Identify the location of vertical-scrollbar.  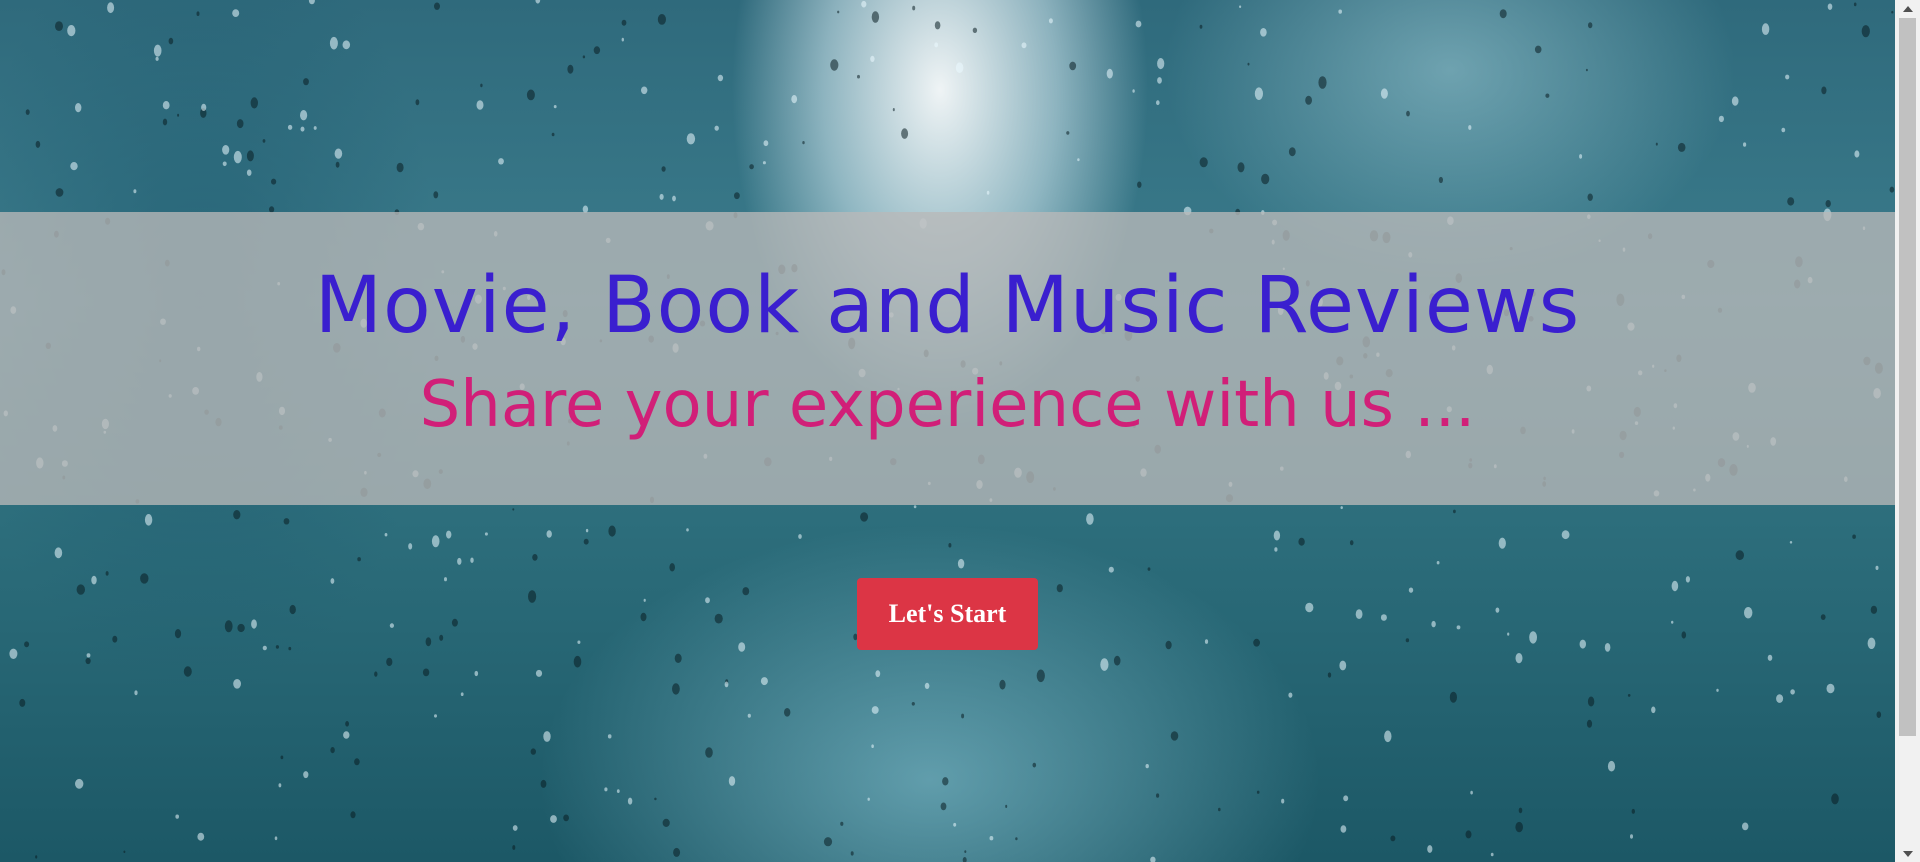
(1907, 431).